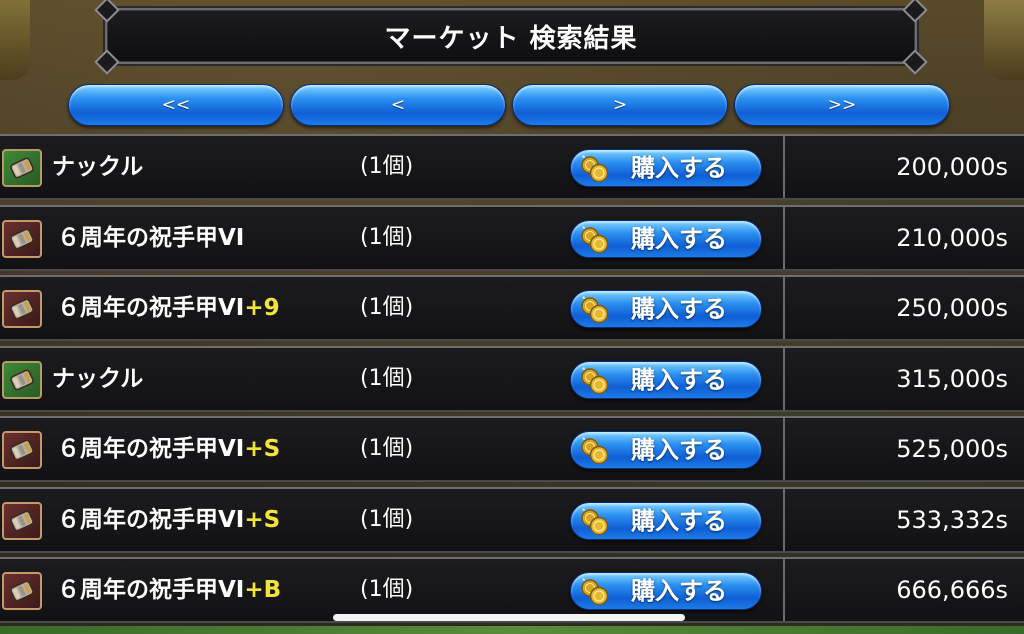  I want to click on item-suffix: +B, so click(263, 590).